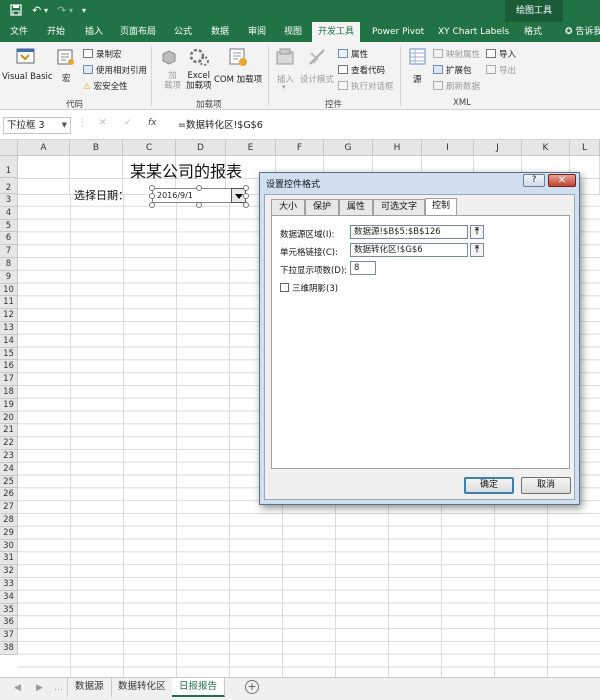  What do you see at coordinates (361, 70) in the screenshot?
I see `view-code-button: 查看代码` at bounding box center [361, 70].